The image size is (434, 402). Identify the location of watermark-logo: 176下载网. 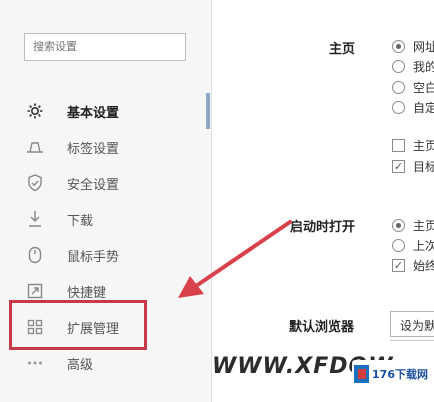
(390, 374).